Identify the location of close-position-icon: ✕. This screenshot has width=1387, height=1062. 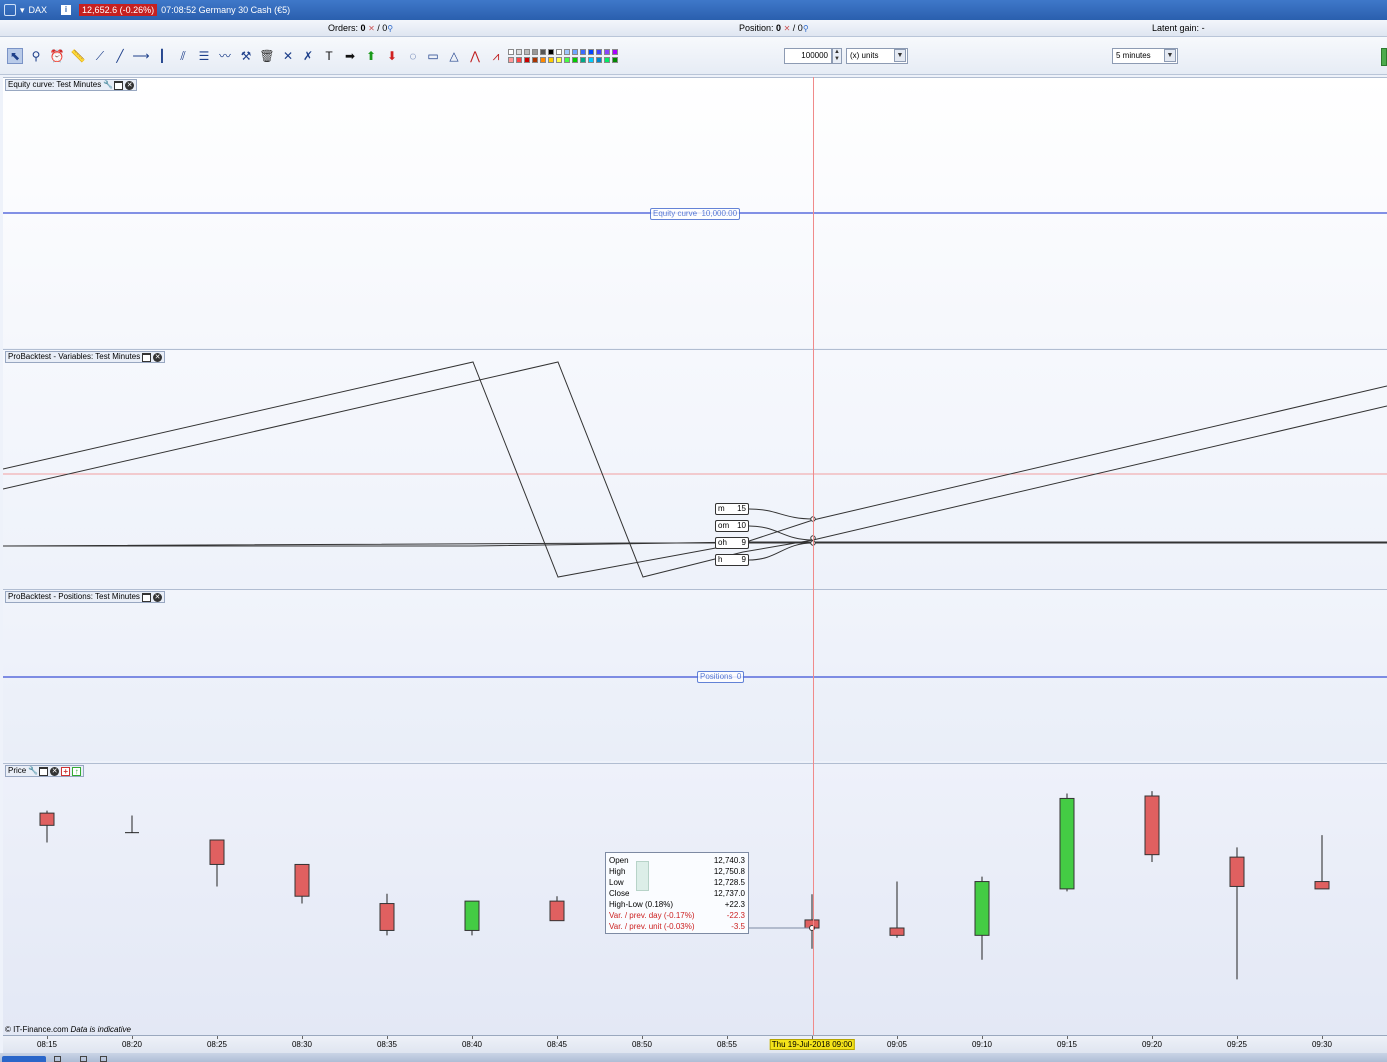
(787, 28).